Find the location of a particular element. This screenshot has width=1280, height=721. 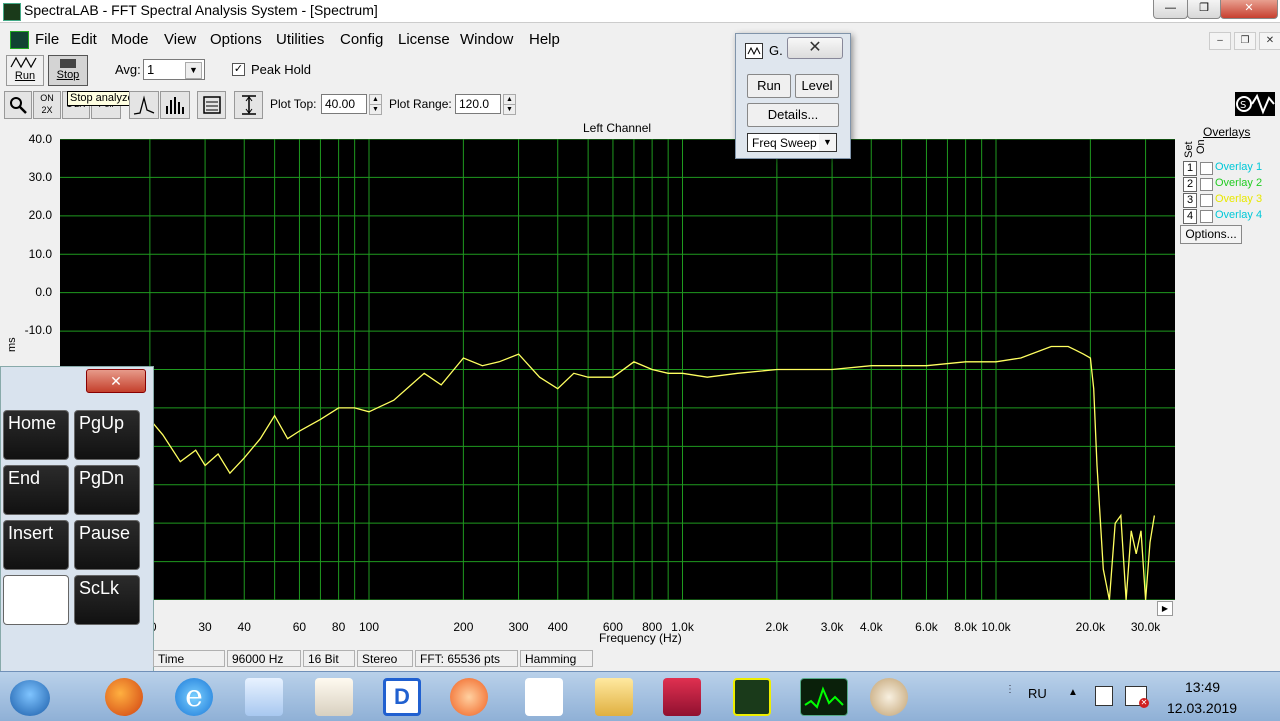

clock-date: 12.03.2019 is located at coordinates (1202, 708).